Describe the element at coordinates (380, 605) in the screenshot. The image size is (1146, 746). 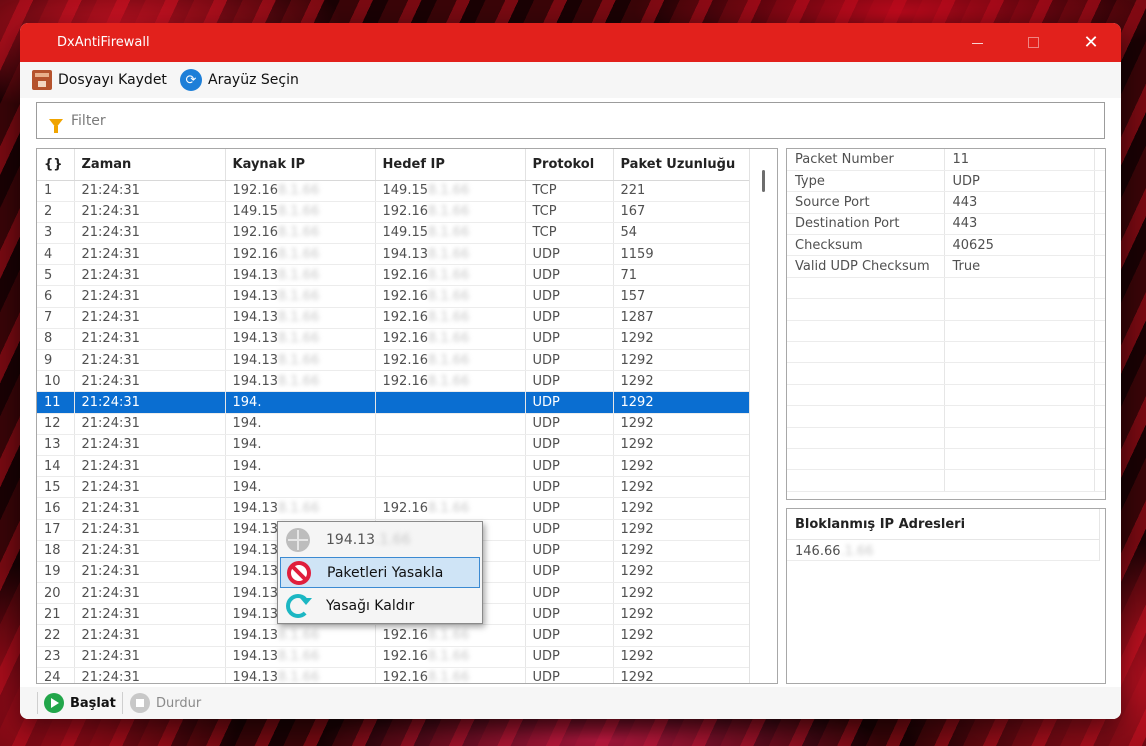
I see `remove-ban-menu-item: Yasağı Kaldır` at that location.